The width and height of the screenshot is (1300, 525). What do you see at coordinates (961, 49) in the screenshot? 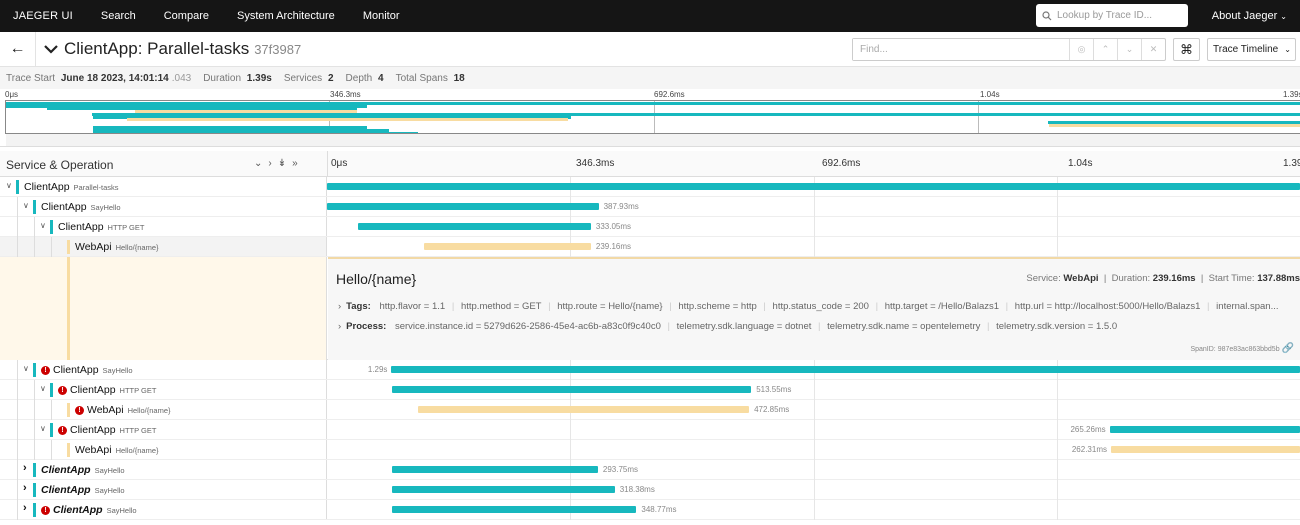
I see `find-input` at bounding box center [961, 49].